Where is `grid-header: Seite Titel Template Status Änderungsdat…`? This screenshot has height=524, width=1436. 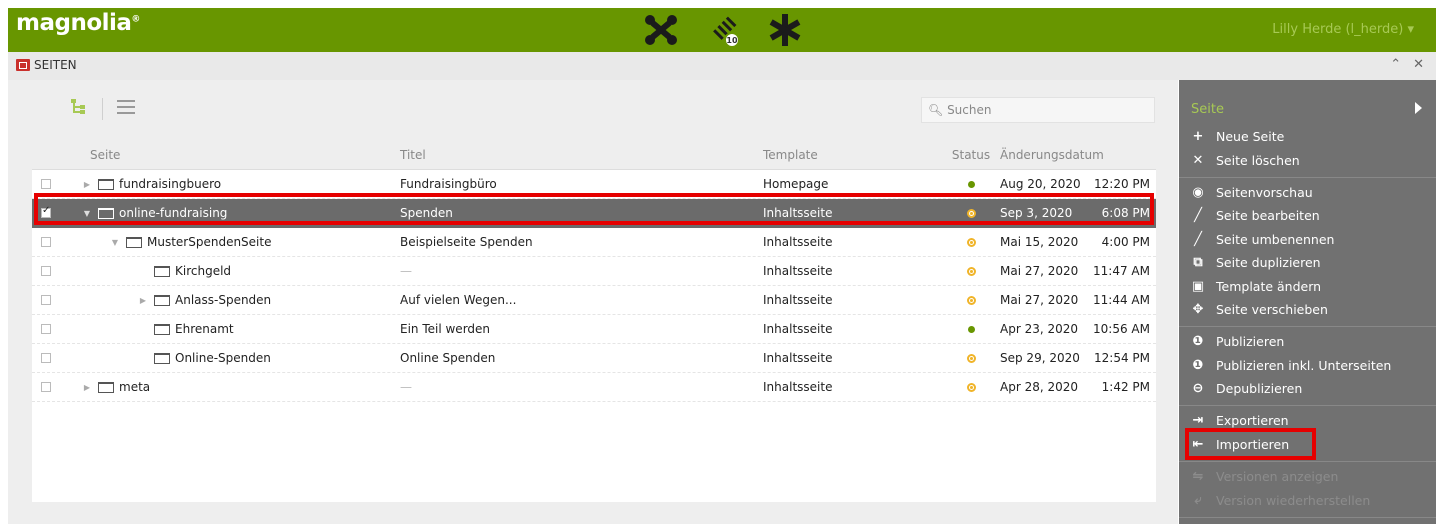 grid-header: Seite Titel Template Status Änderungsdat… is located at coordinates (594, 155).